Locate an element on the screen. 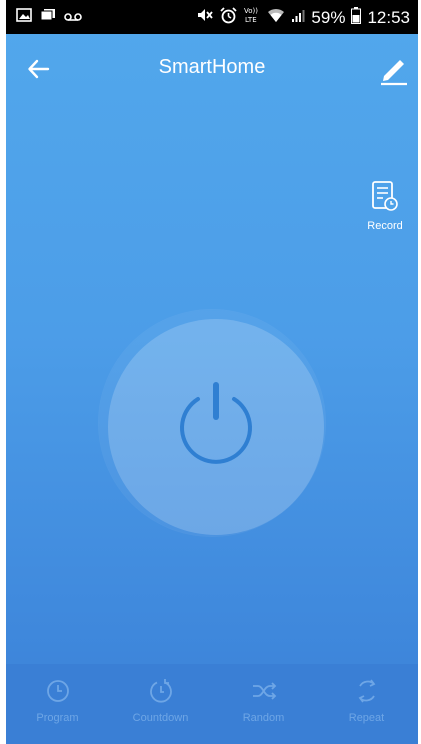  tab-repeat: Repeat is located at coordinates (366, 704).